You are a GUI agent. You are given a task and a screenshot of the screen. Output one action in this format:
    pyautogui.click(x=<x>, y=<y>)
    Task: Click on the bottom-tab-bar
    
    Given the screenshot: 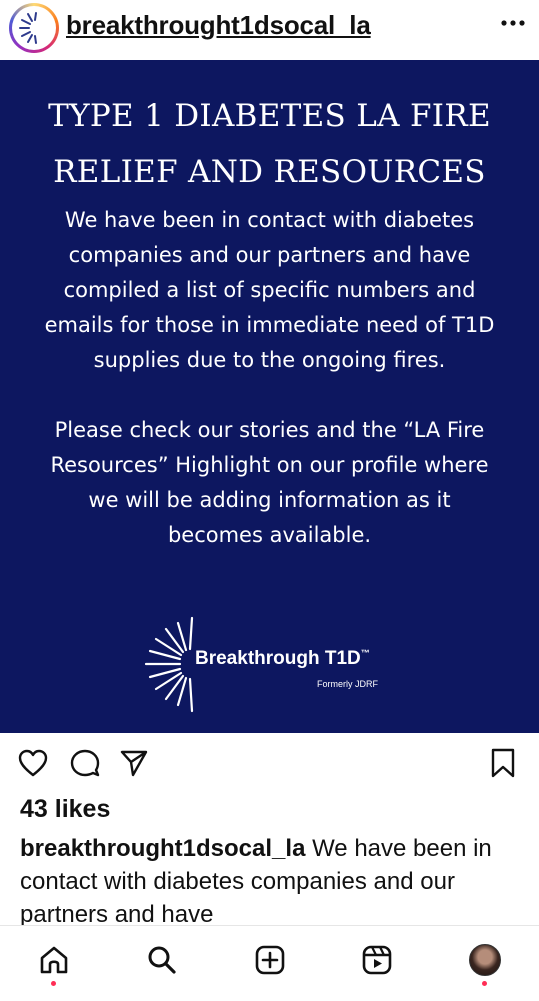 What is the action you would take?
    pyautogui.click(x=269, y=963)
    